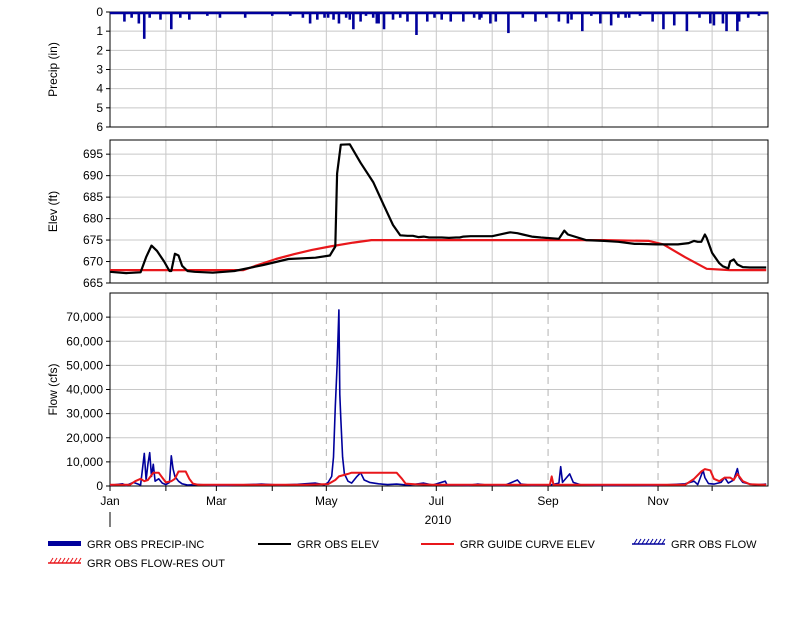  What do you see at coordinates (109, 501) in the screenshot?
I see `x-tick-label: Jan` at bounding box center [109, 501].